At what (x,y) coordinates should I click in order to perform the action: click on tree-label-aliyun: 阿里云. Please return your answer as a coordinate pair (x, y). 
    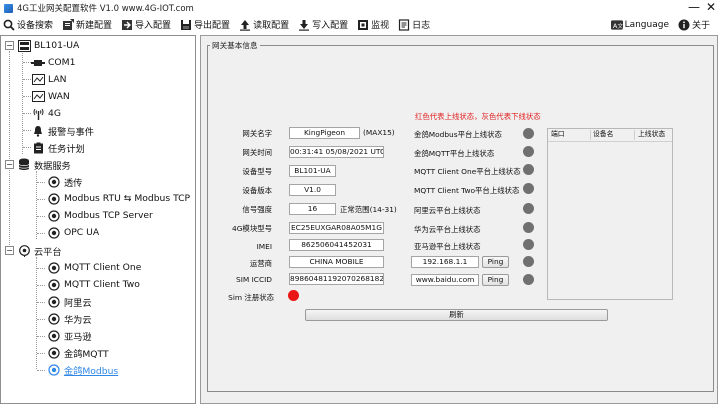
    Looking at the image, I should click on (78, 303).